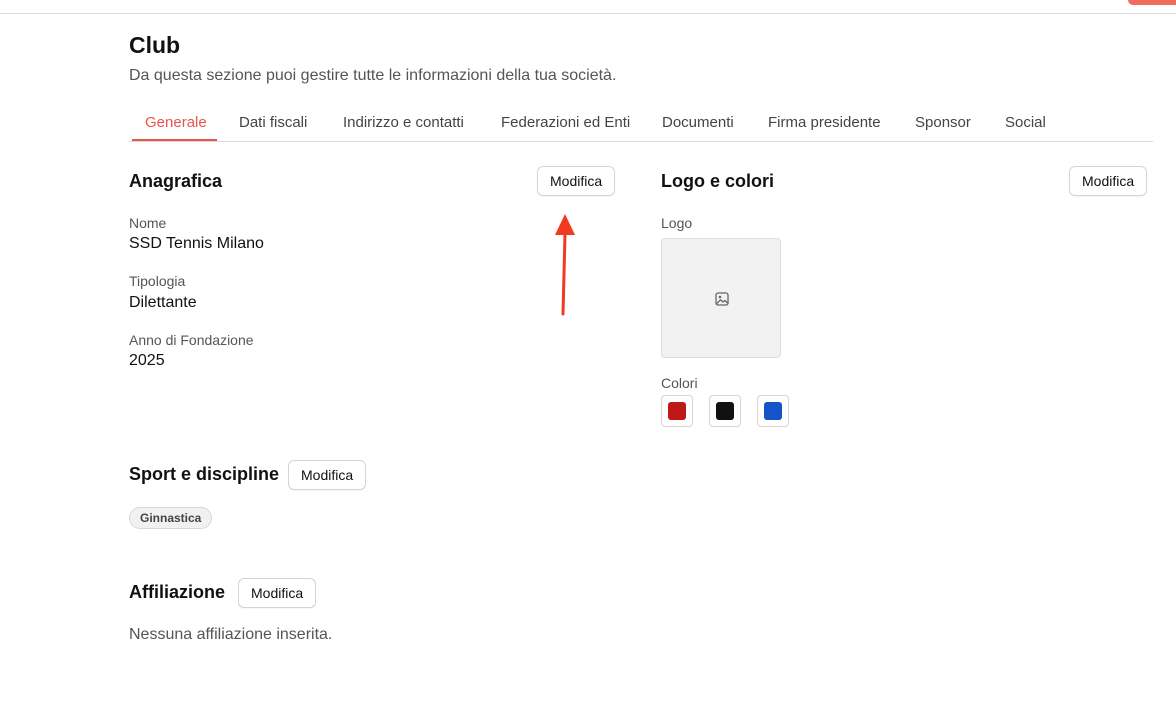 The width and height of the screenshot is (1176, 710). What do you see at coordinates (171, 518) in the screenshot?
I see `discipline-chip: Ginnastica` at bounding box center [171, 518].